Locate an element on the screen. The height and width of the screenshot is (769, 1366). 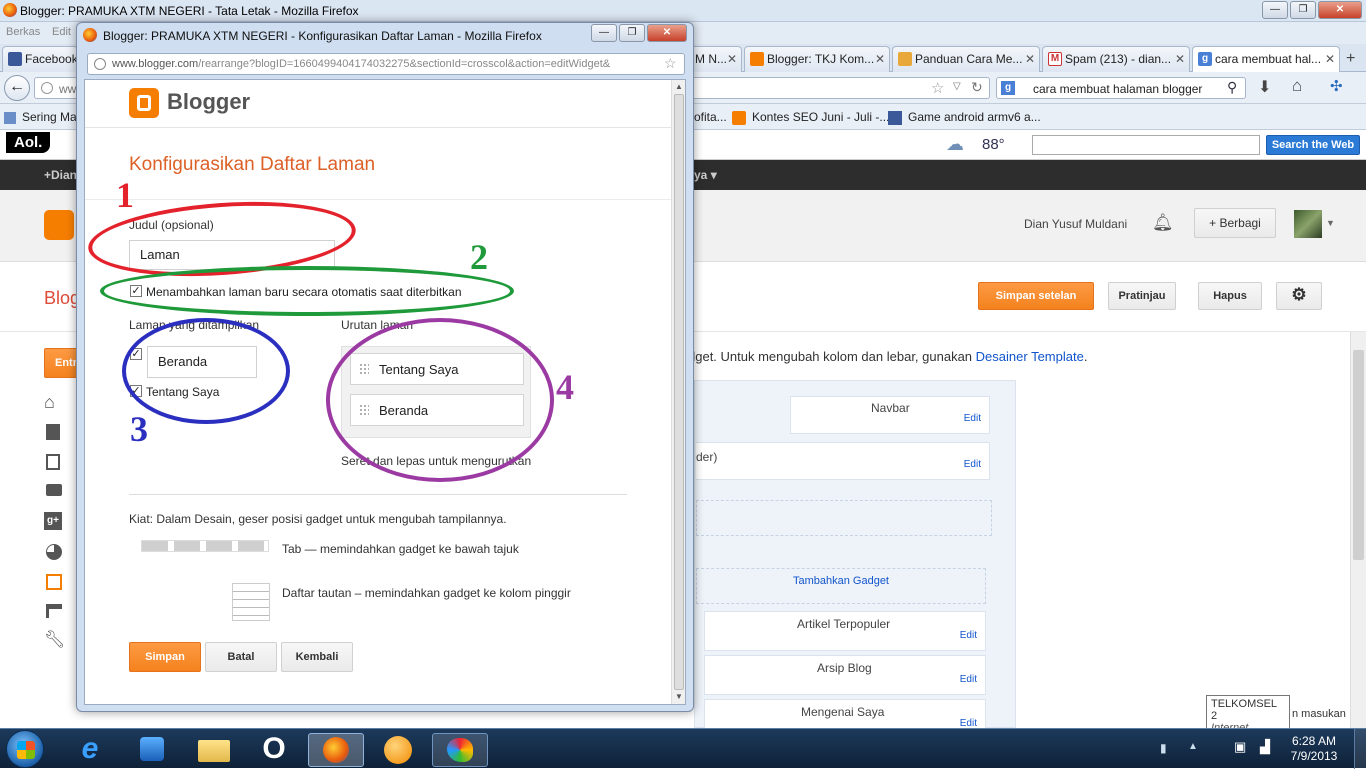
clock: 6:28 AM 7/9/2013 is located at coordinates (1314, 749).